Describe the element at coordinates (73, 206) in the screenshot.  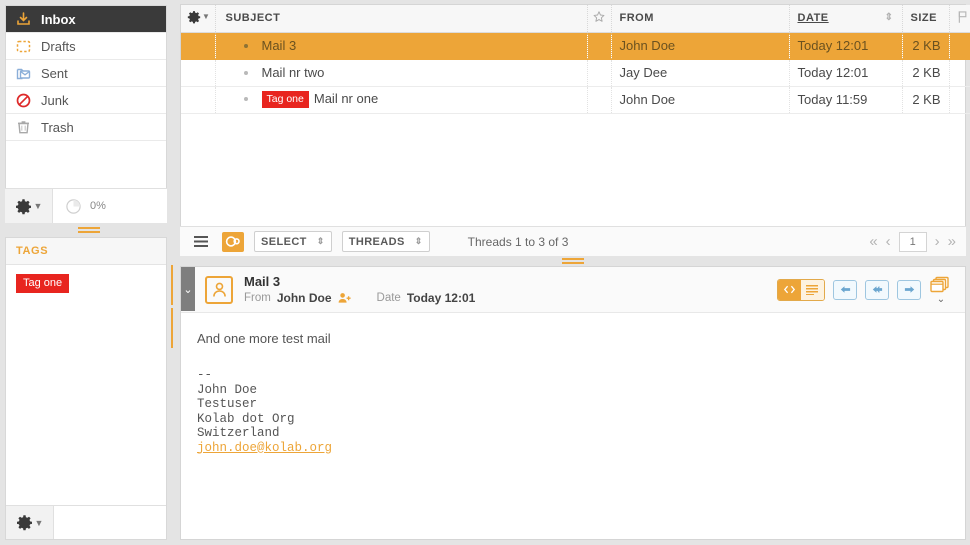
I see `quota-pie-icon` at that location.